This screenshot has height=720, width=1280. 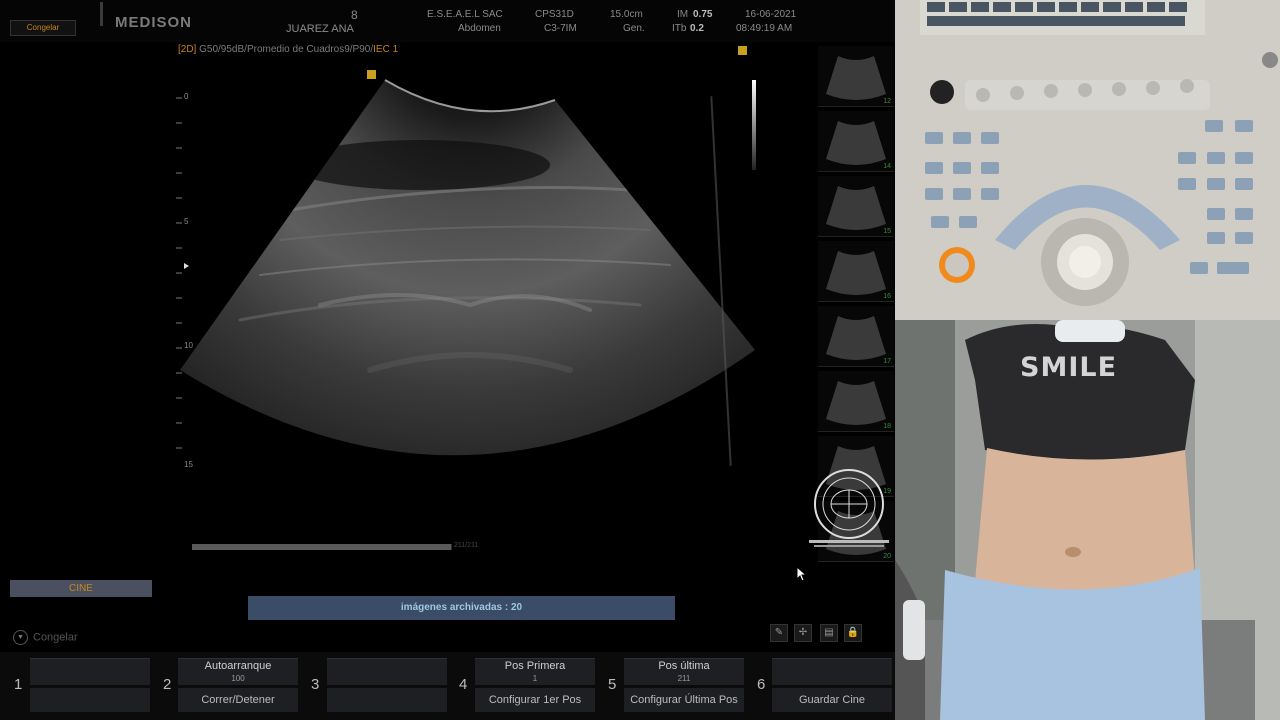 I want to click on last-position-softkey: Pos última 211 Configurar Última Pos, so click(x=684, y=683).